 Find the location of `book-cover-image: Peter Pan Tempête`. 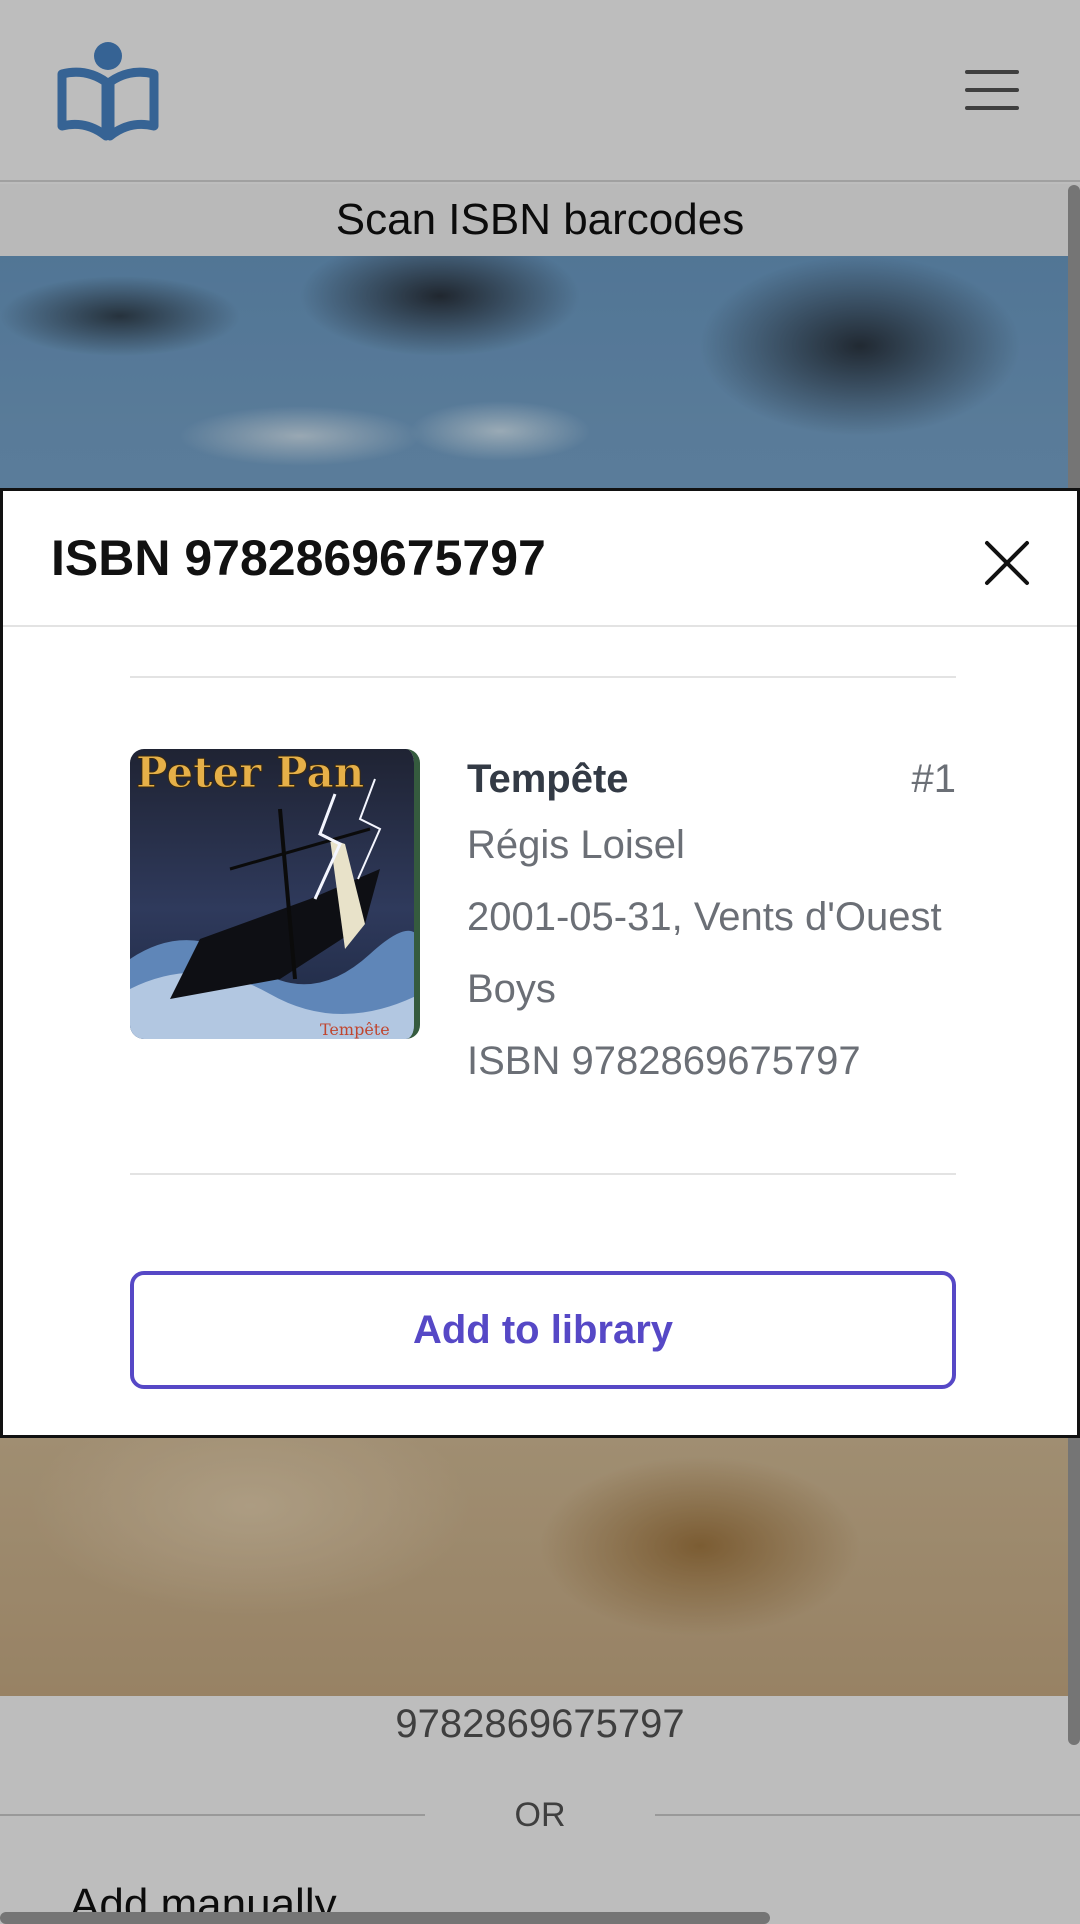

book-cover-image: Peter Pan Tempête is located at coordinates (275, 894).